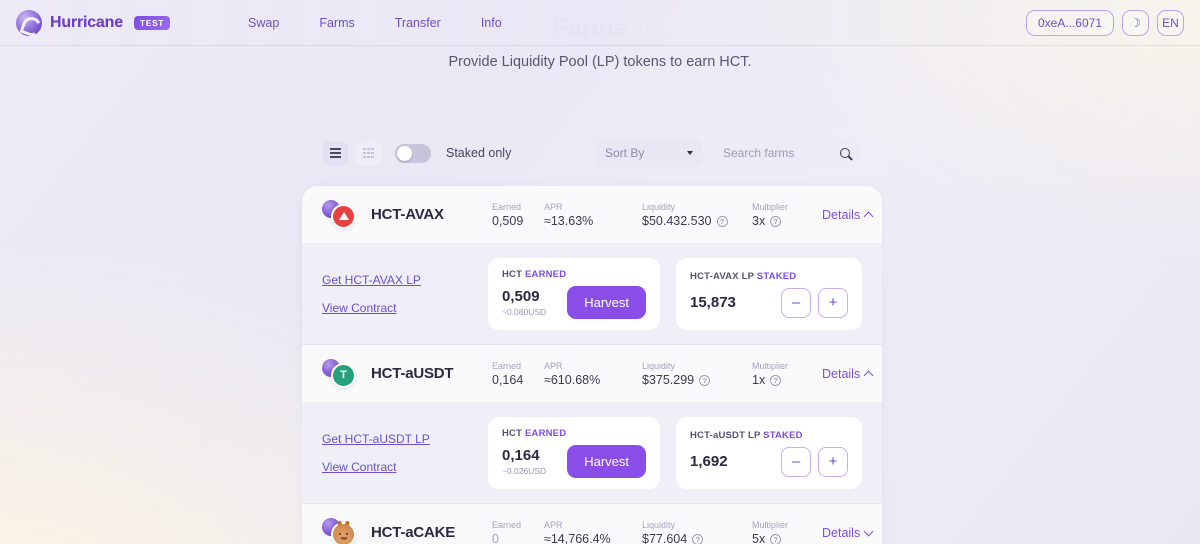 The width and height of the screenshot is (1200, 544). Describe the element at coordinates (508, 221) in the screenshot. I see `stat-earned-value: 0,509` at that location.